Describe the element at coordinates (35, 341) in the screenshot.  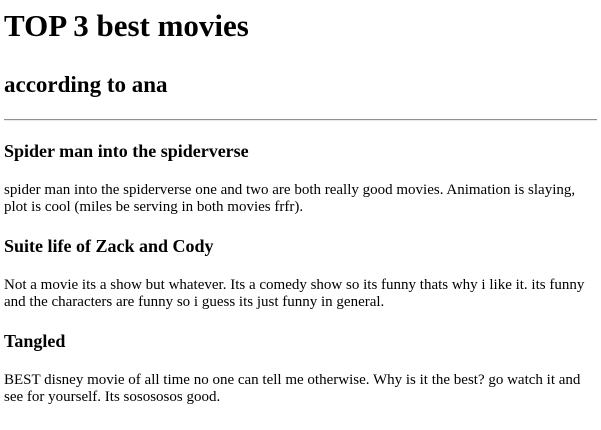
I see `movie-title: Tangled` at that location.